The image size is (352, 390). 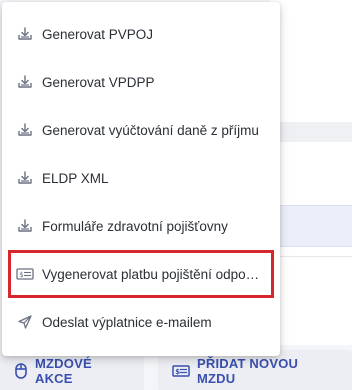 I want to click on menu-item-formulare-zdravotni: Formuláře zdravotní pojišťovny, so click(x=141, y=226).